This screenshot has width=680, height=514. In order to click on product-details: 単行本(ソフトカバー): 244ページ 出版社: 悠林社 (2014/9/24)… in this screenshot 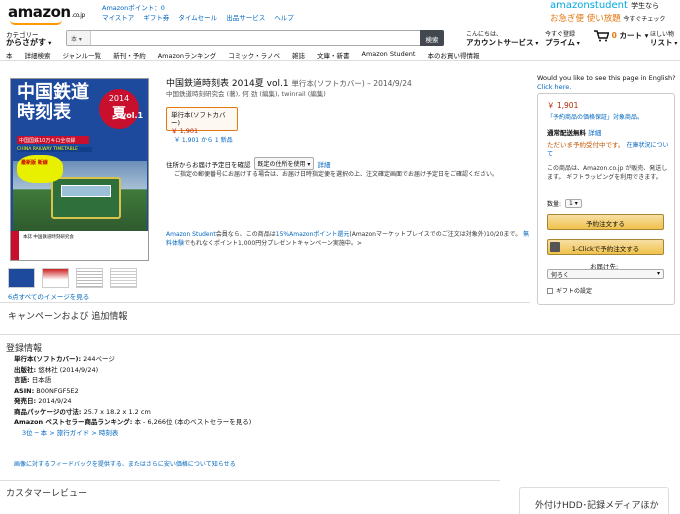, I will do `click(132, 396)`.